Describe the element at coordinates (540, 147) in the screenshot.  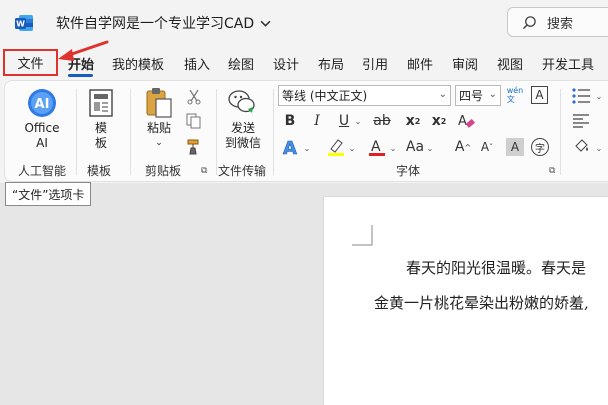
I see `enclose-characters-icon: 字` at that location.